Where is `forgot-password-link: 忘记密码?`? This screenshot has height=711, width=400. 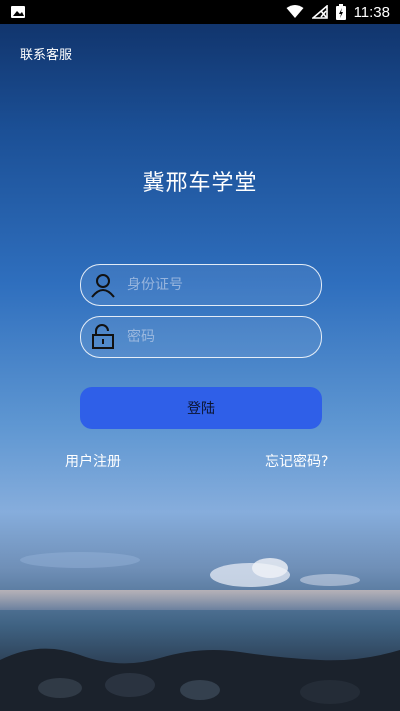
forgot-password-link: 忘记密码? is located at coordinates (296, 461).